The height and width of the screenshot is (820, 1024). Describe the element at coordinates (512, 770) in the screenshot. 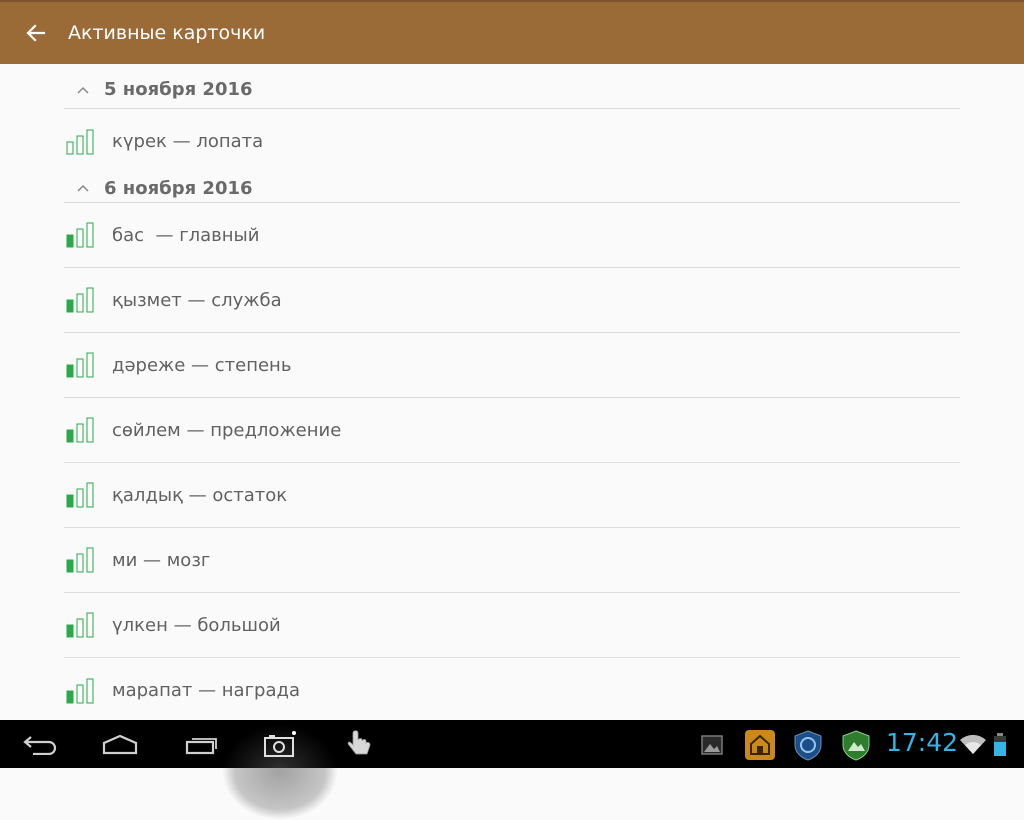

I see `system-nav-bar: 17:42` at that location.